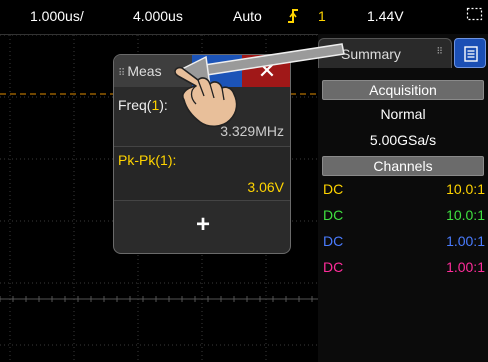 This screenshot has height=362, width=488. I want to click on tab-summary: ⠿ Summary ⠿, so click(385, 53).